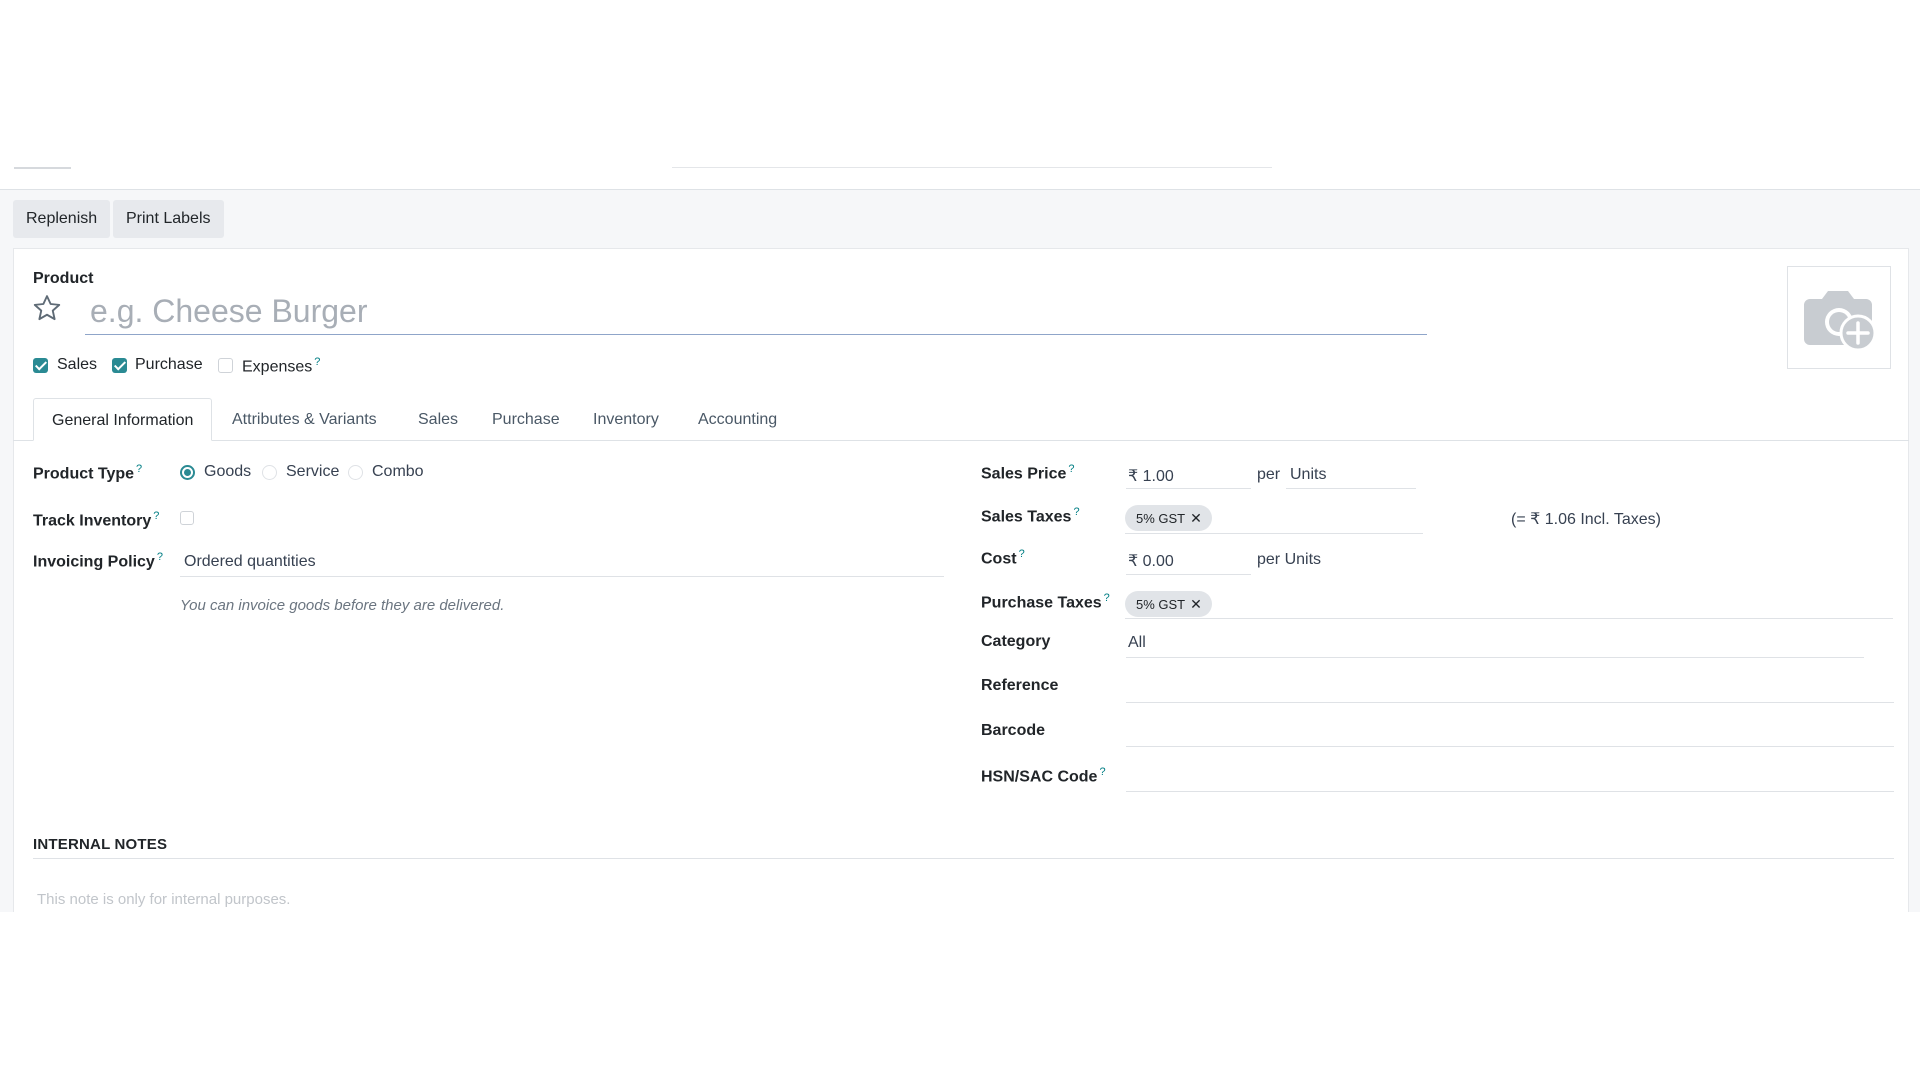  What do you see at coordinates (737, 419) in the screenshot?
I see `tab-accounting: Accounting` at bounding box center [737, 419].